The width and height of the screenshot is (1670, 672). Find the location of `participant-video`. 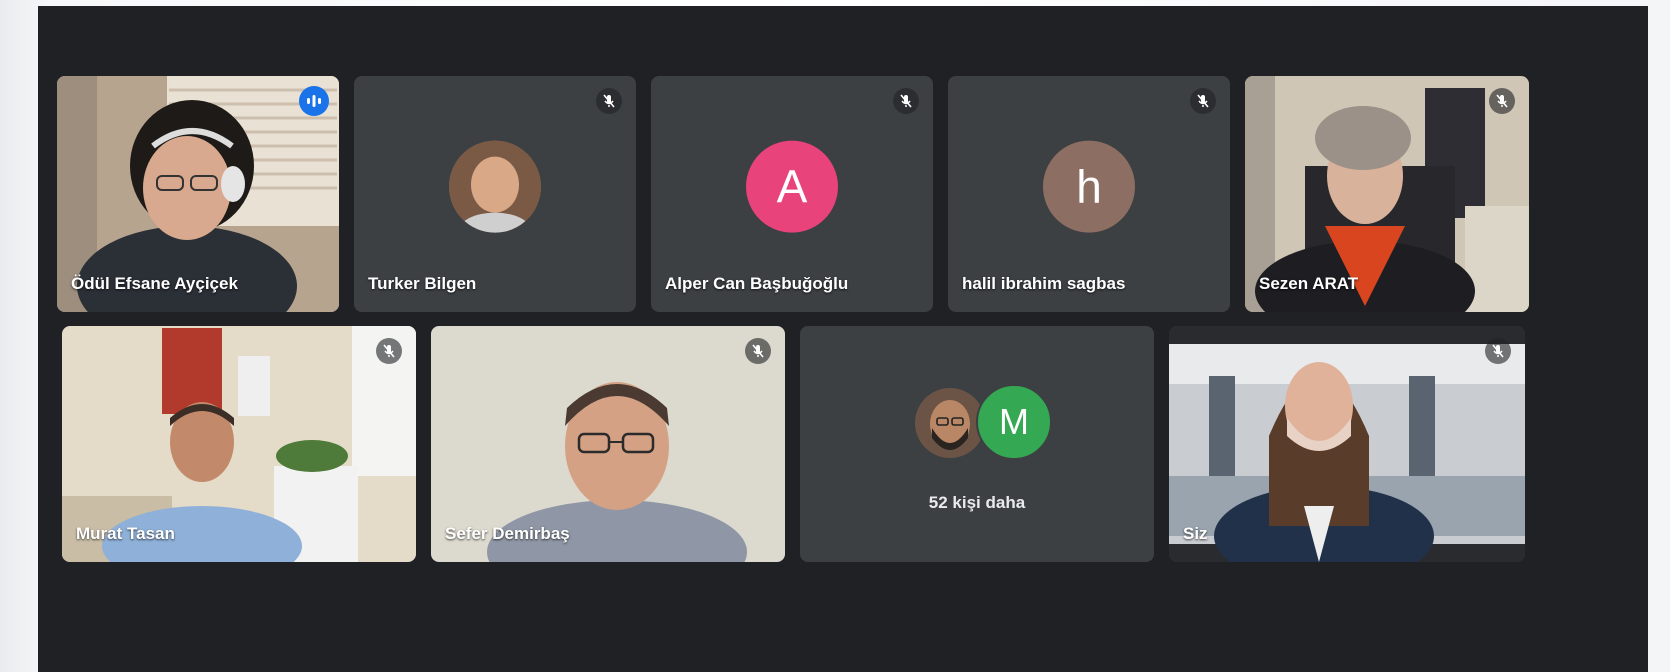

participant-video is located at coordinates (1347, 444).